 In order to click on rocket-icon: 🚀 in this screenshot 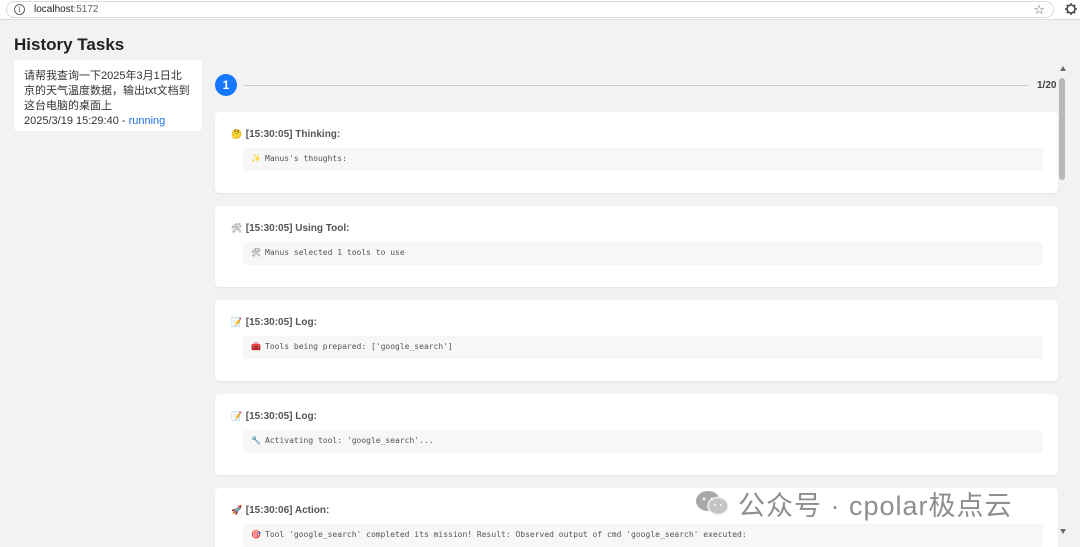, I will do `click(237, 510)`.